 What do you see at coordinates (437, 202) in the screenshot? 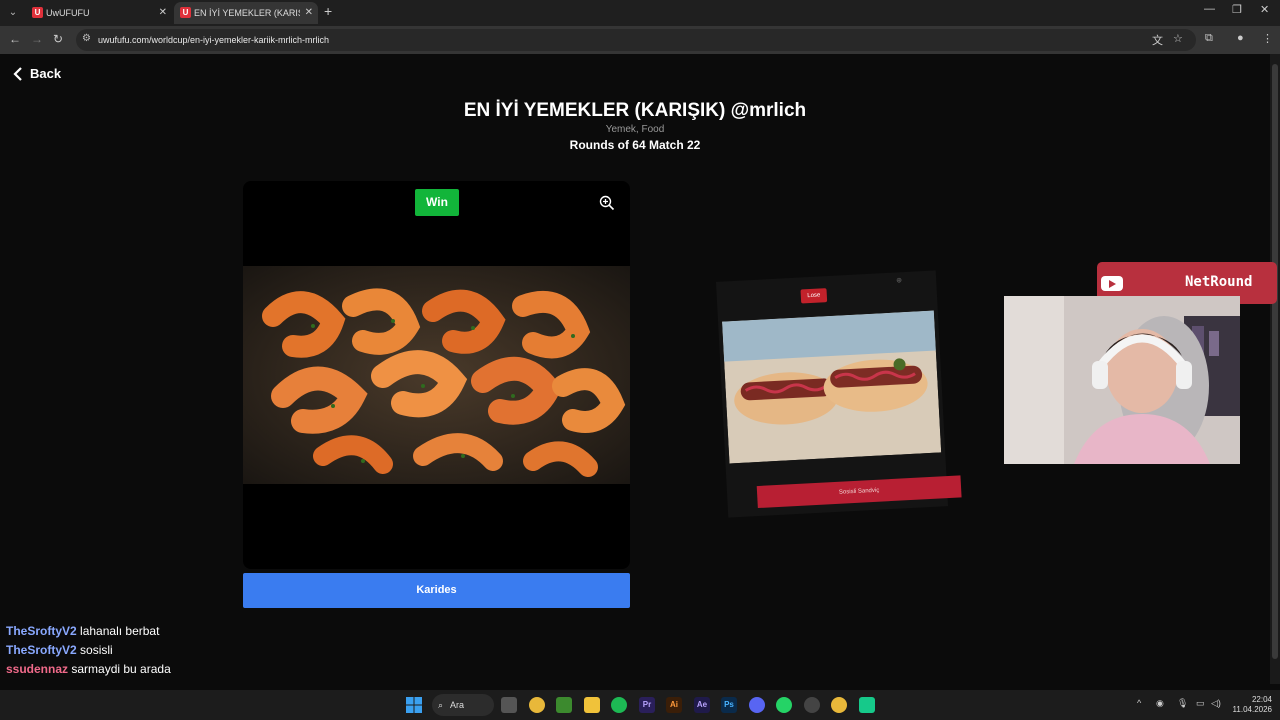
I see `win-badge: Win` at bounding box center [437, 202].